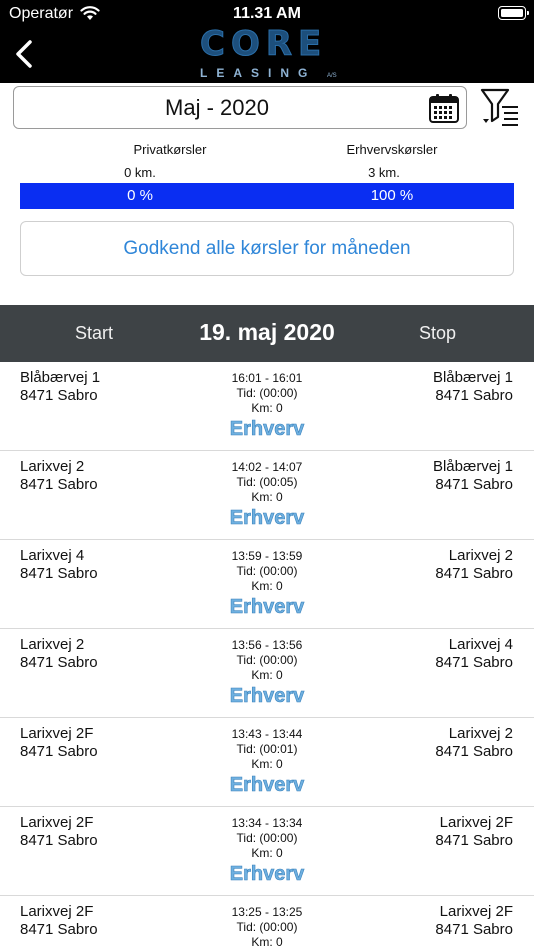 Image resolution: width=534 pixels, height=950 pixels. What do you see at coordinates (444, 108) in the screenshot?
I see `calendar-icon` at bounding box center [444, 108].